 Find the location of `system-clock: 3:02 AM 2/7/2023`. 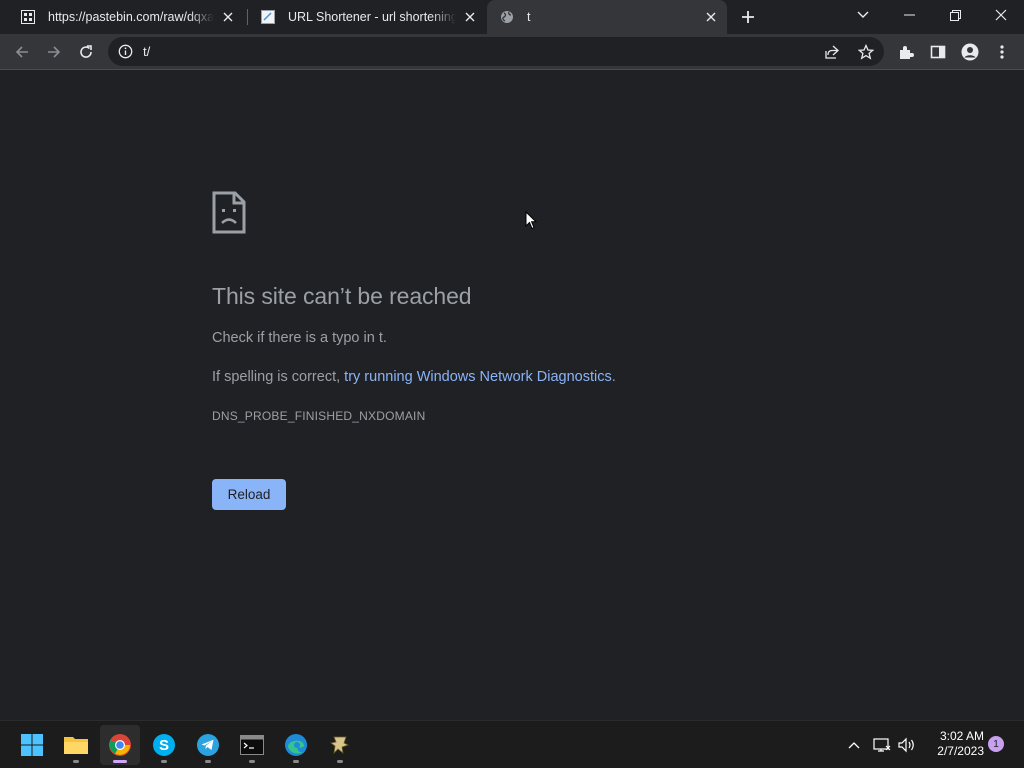

system-clock: 3:02 AM 2/7/2023 is located at coordinates (952, 744).